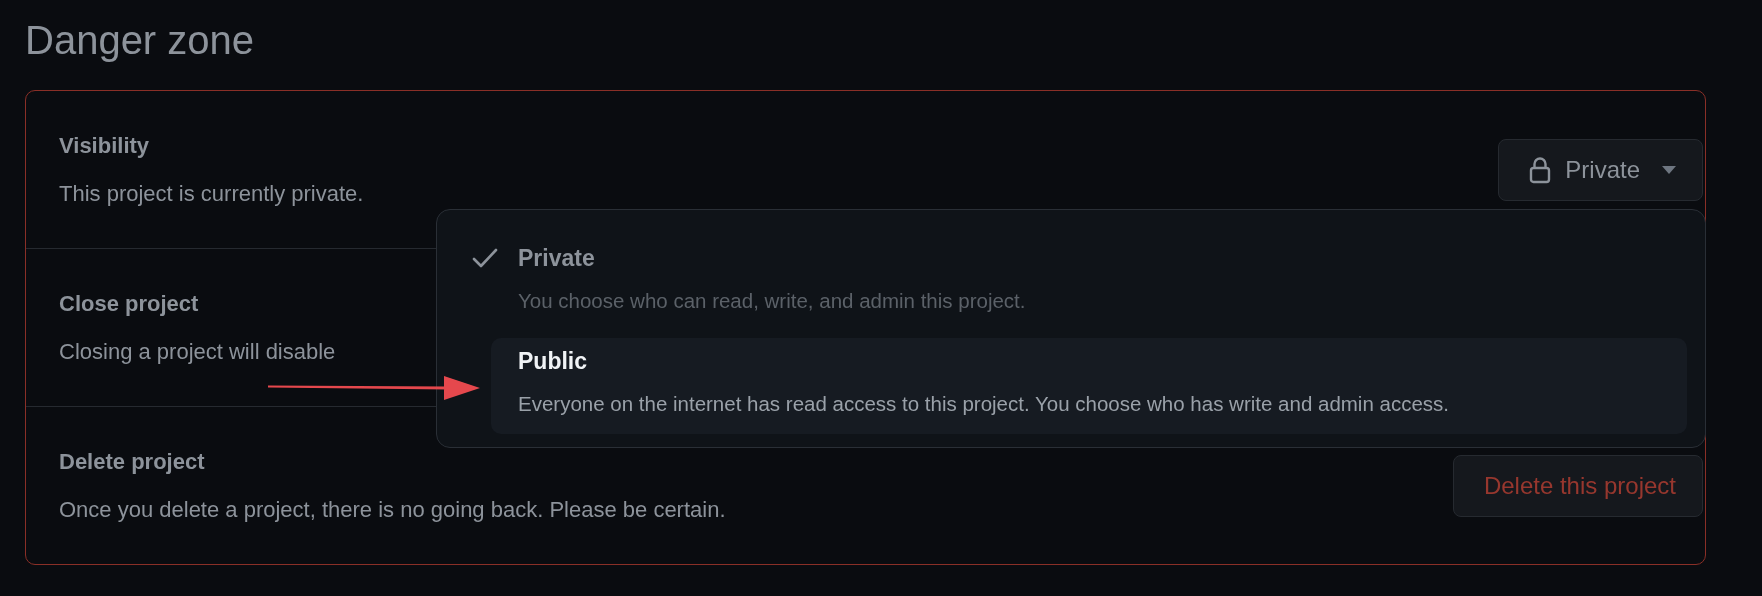 This screenshot has width=1762, height=596. I want to click on option-title: Public, so click(553, 361).